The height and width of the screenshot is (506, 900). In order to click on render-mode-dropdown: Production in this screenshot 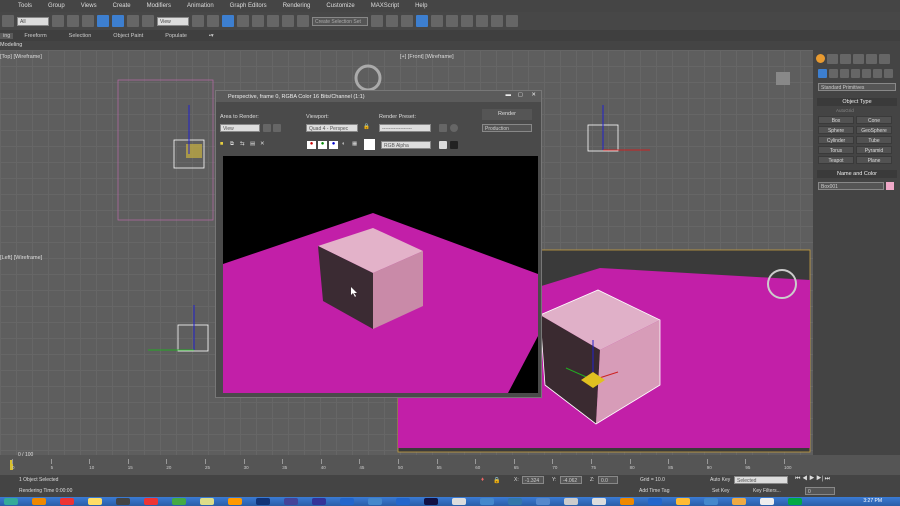, I will do `click(507, 128)`.